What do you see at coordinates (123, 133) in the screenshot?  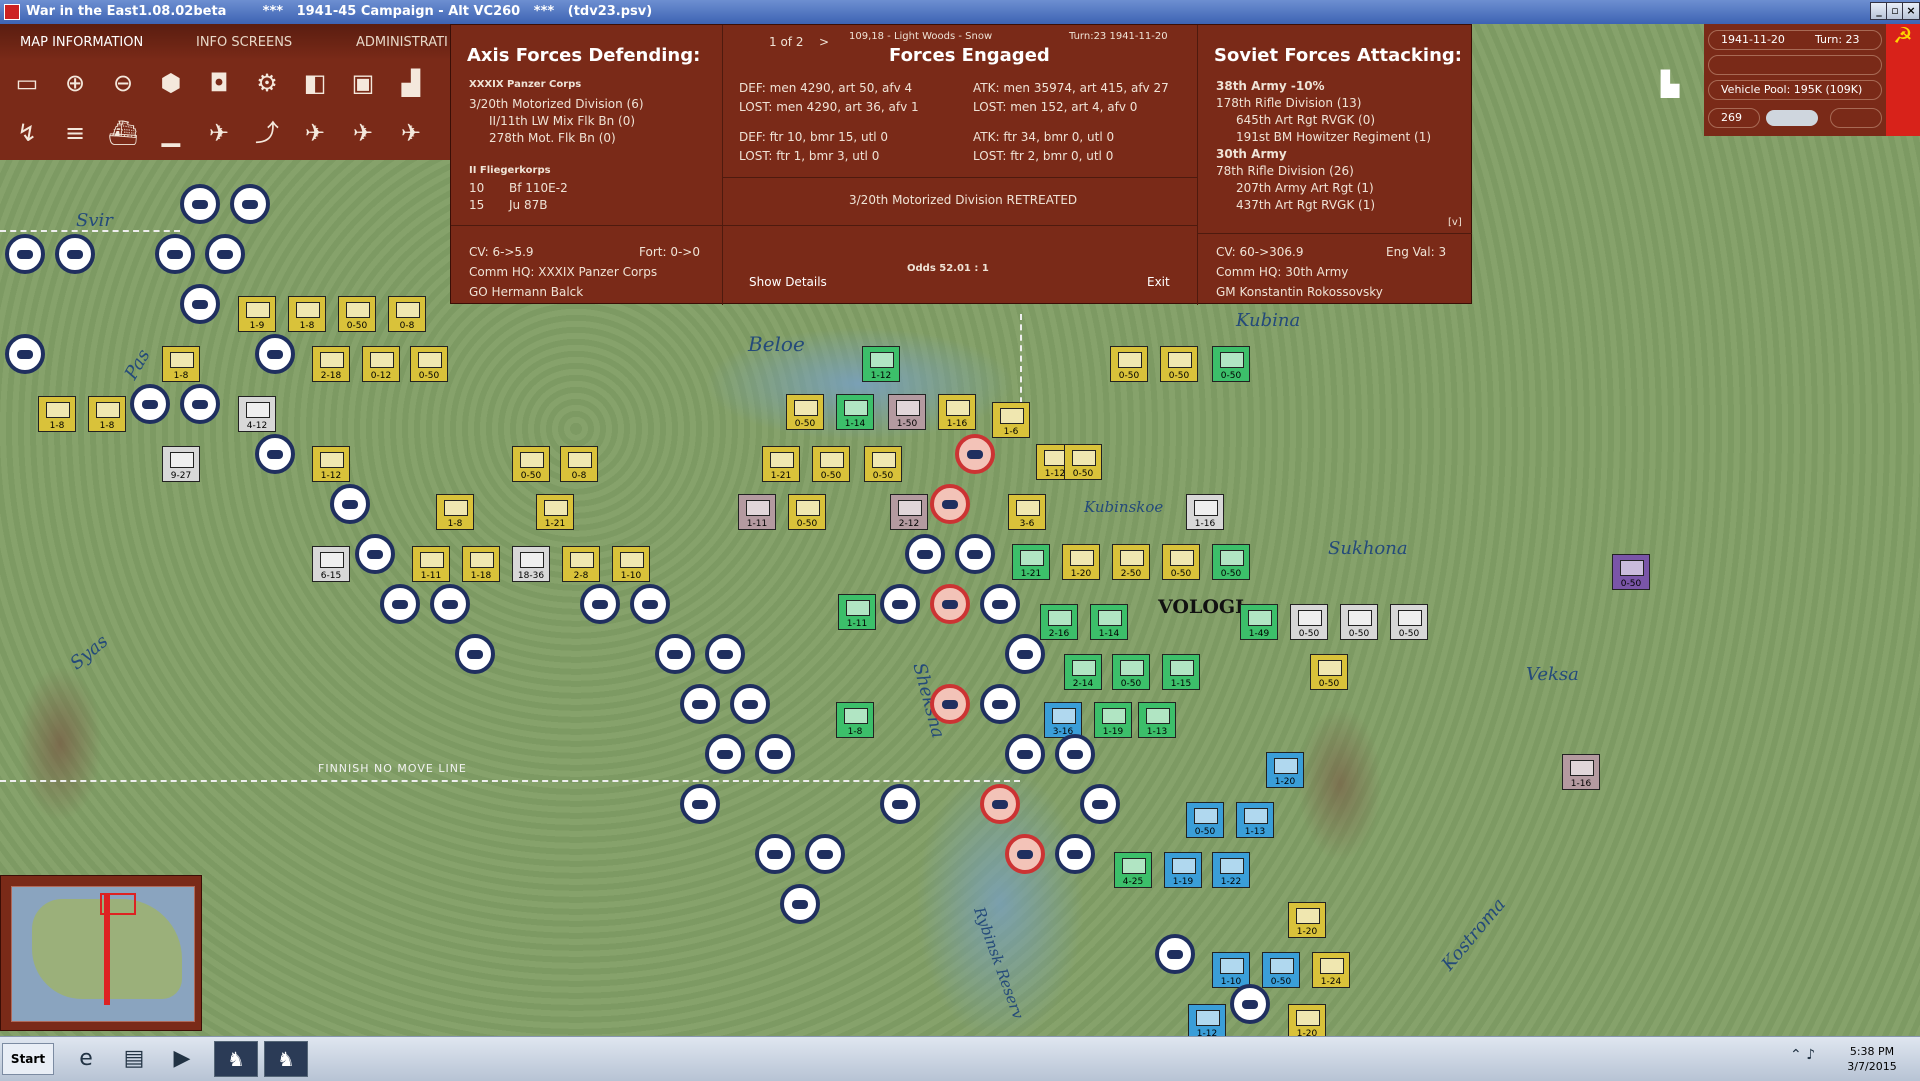 I see `ship-icon: ⛴` at bounding box center [123, 133].